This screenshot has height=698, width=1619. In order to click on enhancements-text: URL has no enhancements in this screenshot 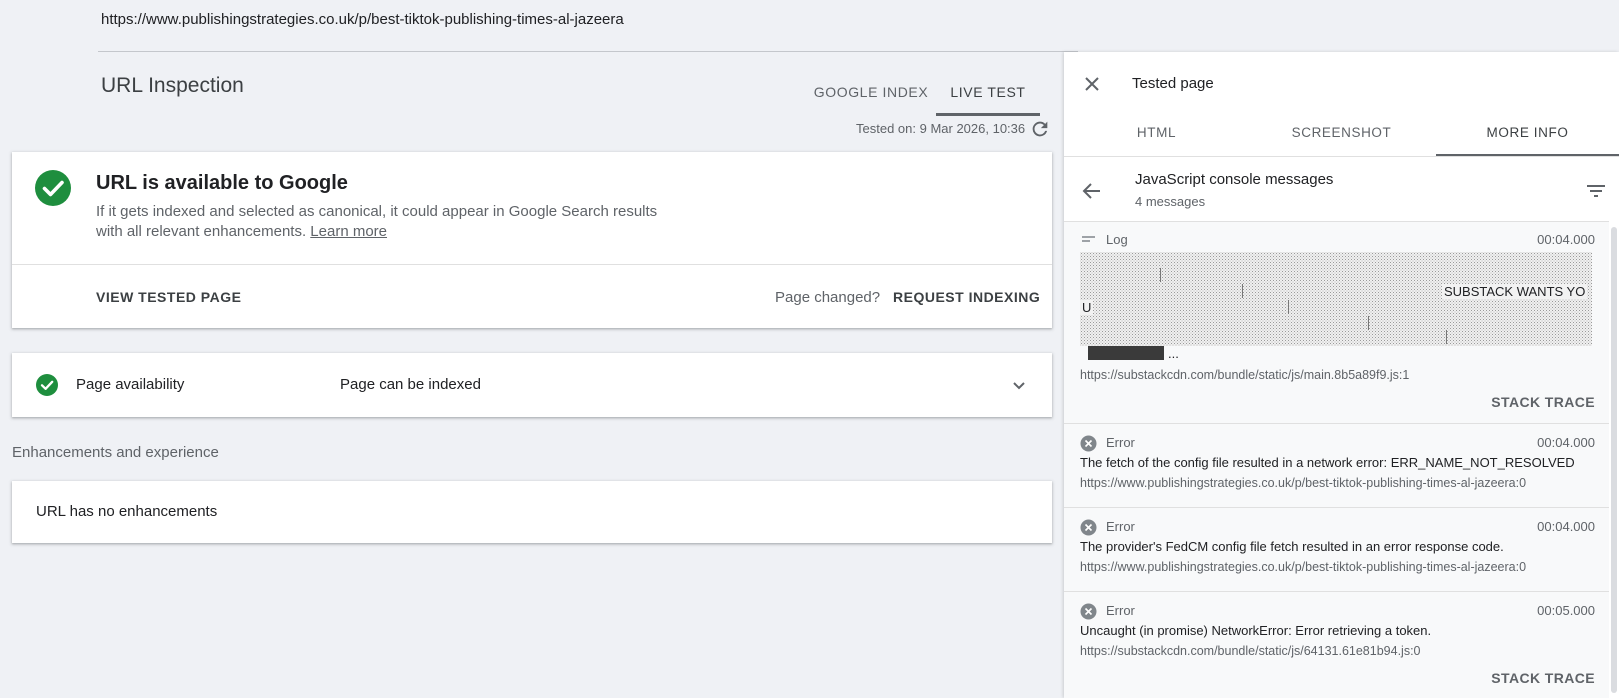, I will do `click(127, 511)`.